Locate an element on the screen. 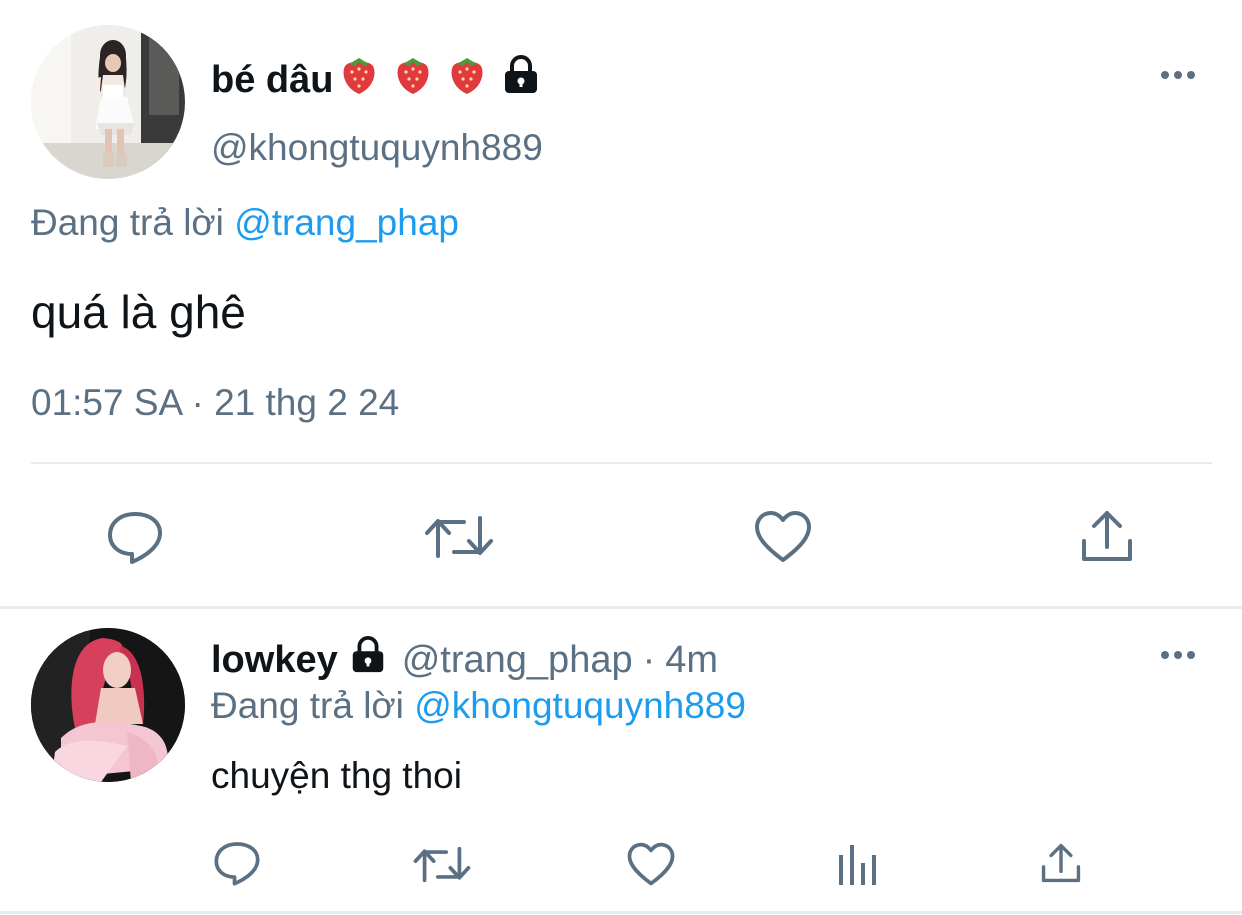  reply-header: lowkey @trang_phap · 4m is located at coordinates (464, 660).